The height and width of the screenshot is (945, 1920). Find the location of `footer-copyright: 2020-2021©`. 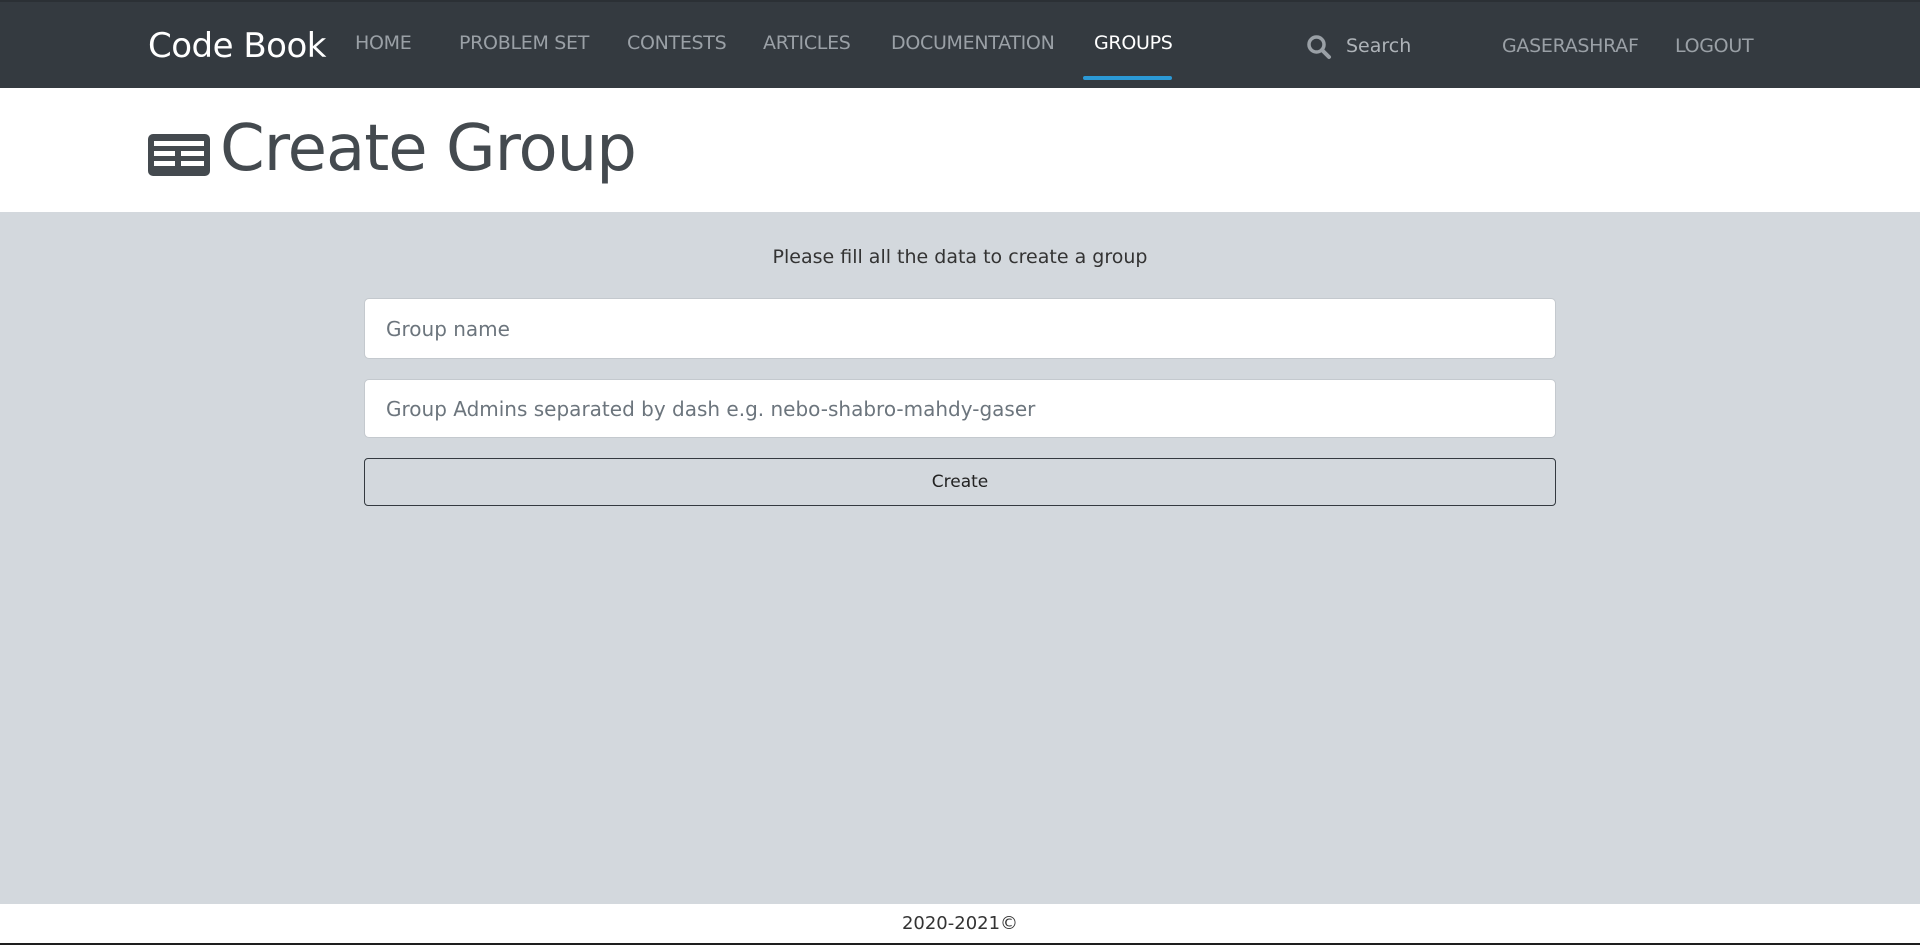

footer-copyright: 2020-2021© is located at coordinates (960, 923).